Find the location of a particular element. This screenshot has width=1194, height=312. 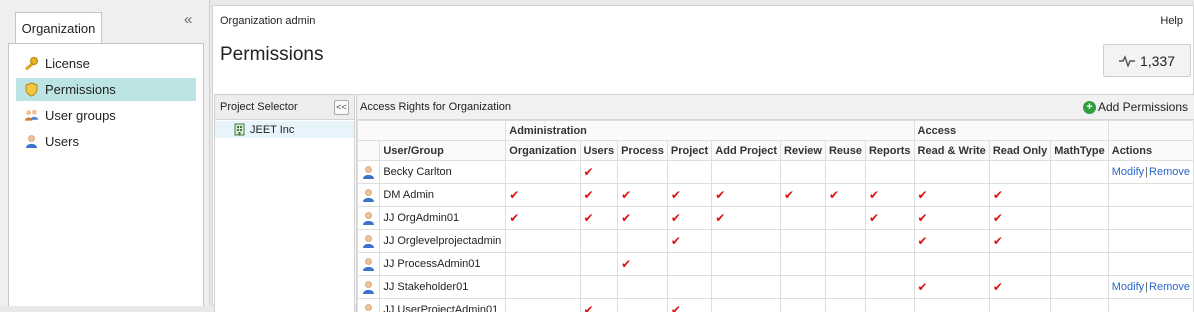

column-header: User/Group is located at coordinates (443, 151).